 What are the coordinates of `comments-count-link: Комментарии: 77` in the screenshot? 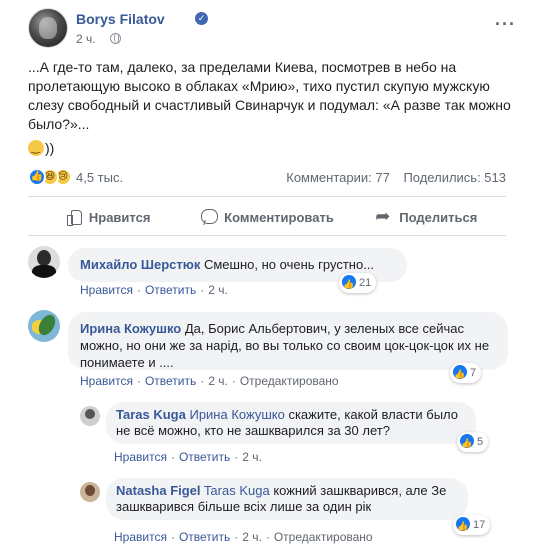 It's located at (338, 177).